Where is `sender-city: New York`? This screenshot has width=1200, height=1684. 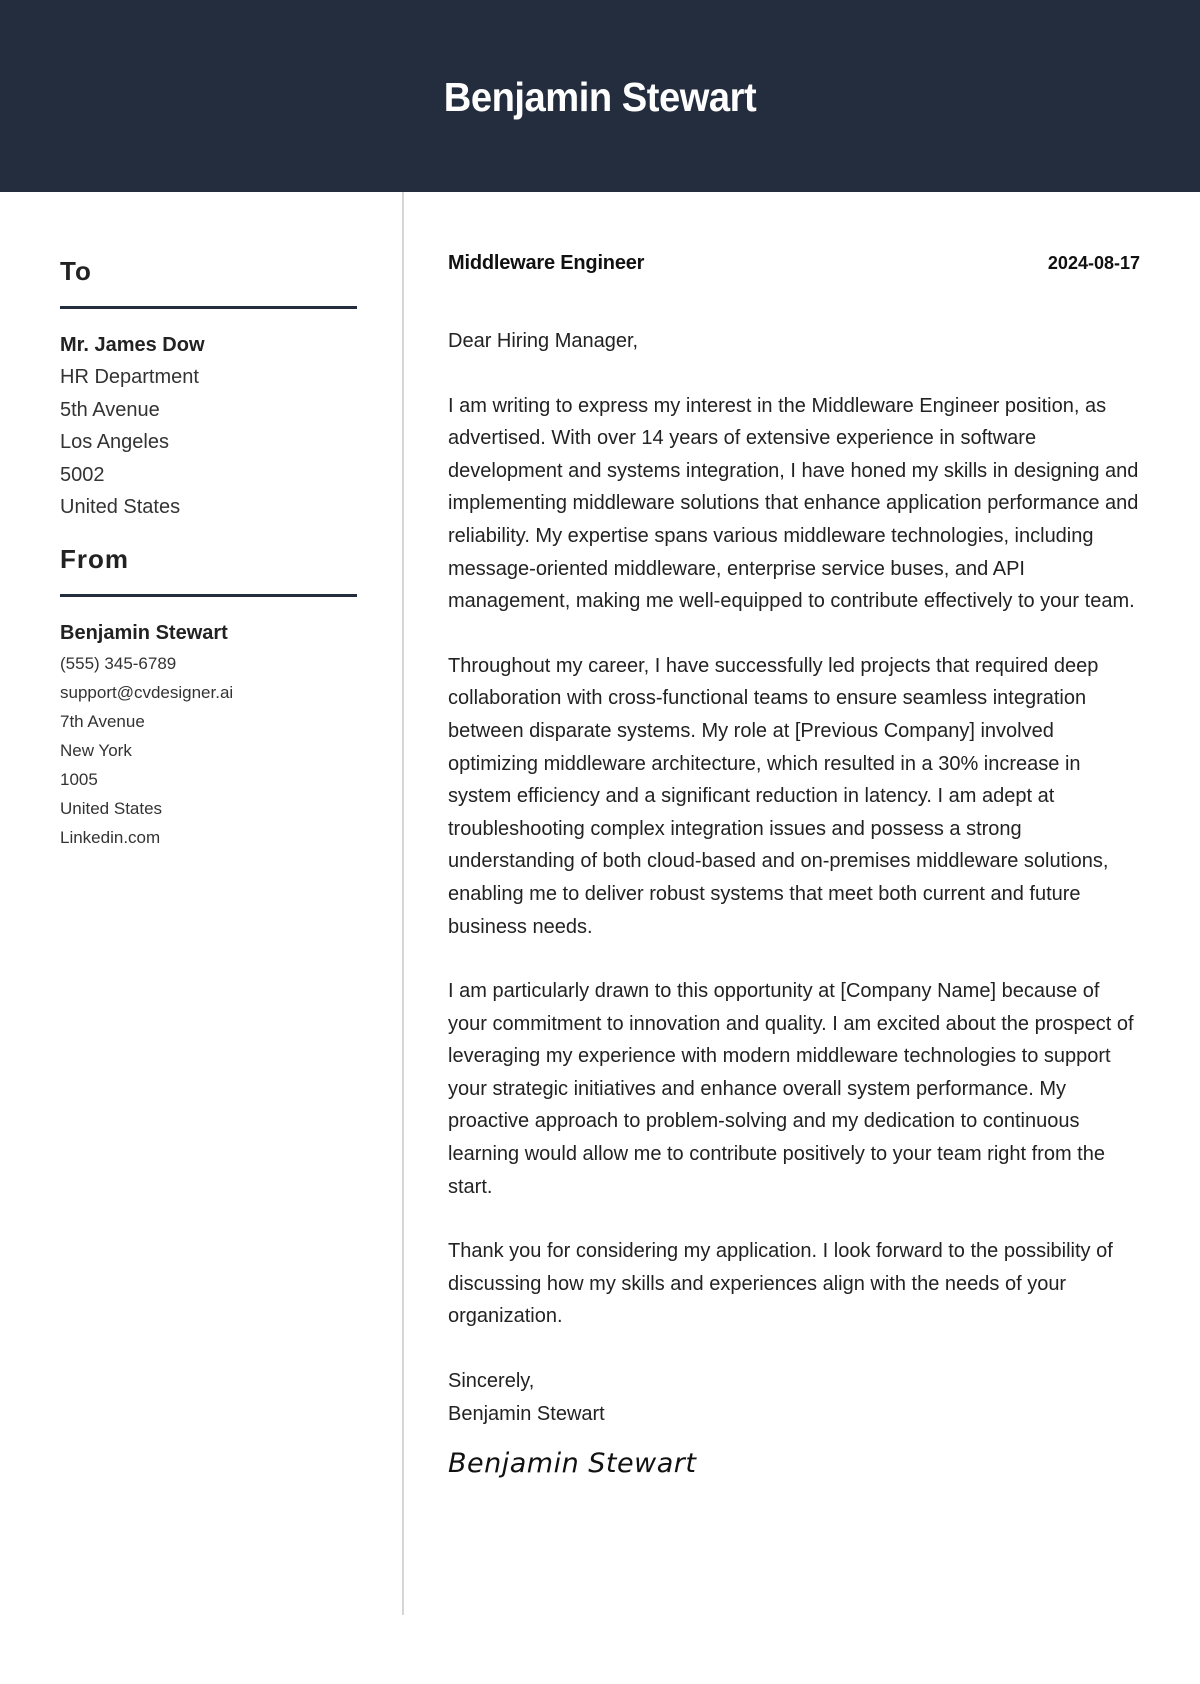
sender-city: New York is located at coordinates (96, 750).